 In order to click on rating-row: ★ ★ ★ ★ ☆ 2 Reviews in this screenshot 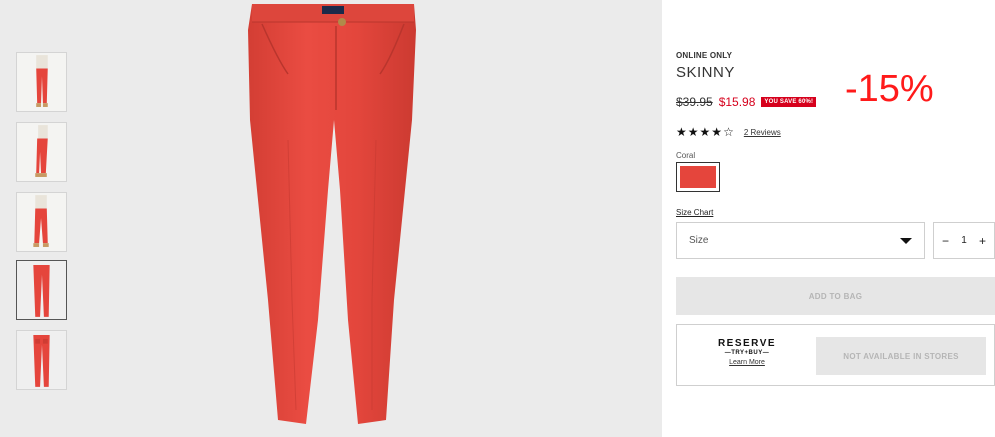, I will do `click(728, 132)`.